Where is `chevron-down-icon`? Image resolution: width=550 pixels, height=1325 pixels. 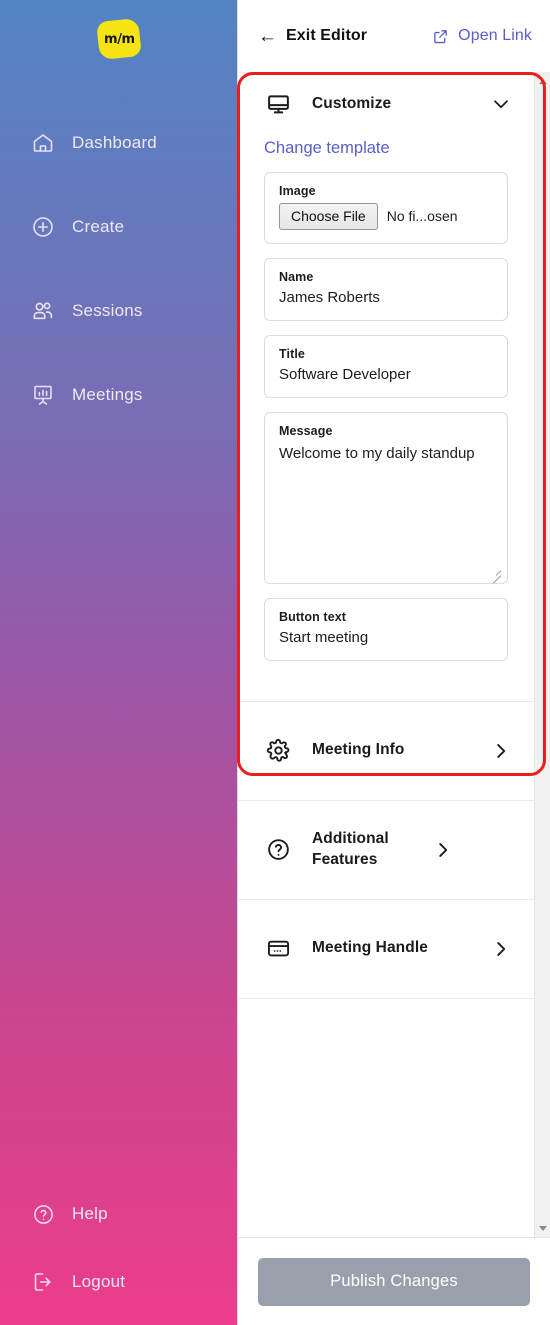
chevron-down-icon is located at coordinates (501, 104).